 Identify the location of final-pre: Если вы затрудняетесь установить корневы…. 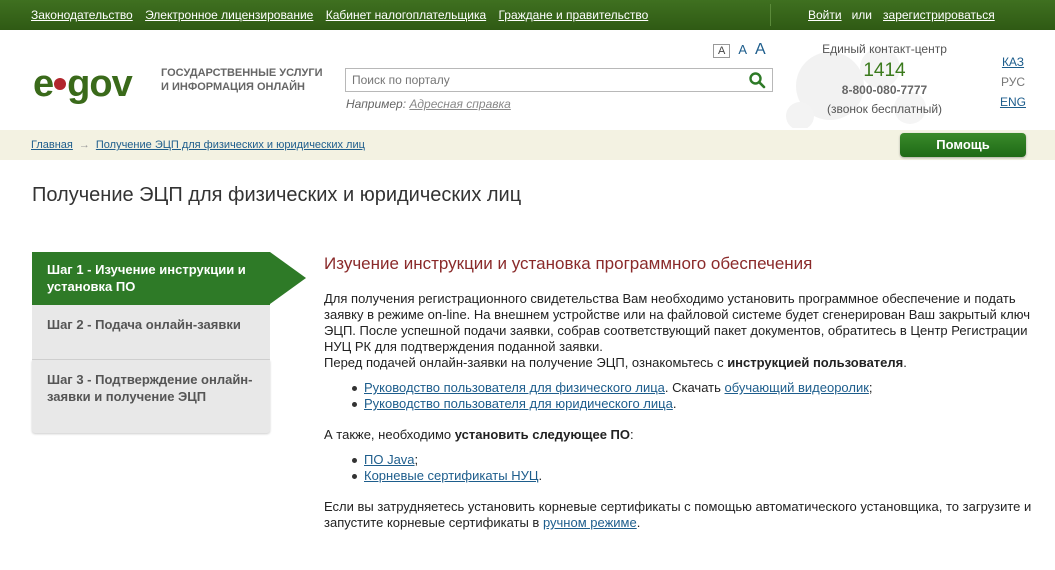
(678, 514).